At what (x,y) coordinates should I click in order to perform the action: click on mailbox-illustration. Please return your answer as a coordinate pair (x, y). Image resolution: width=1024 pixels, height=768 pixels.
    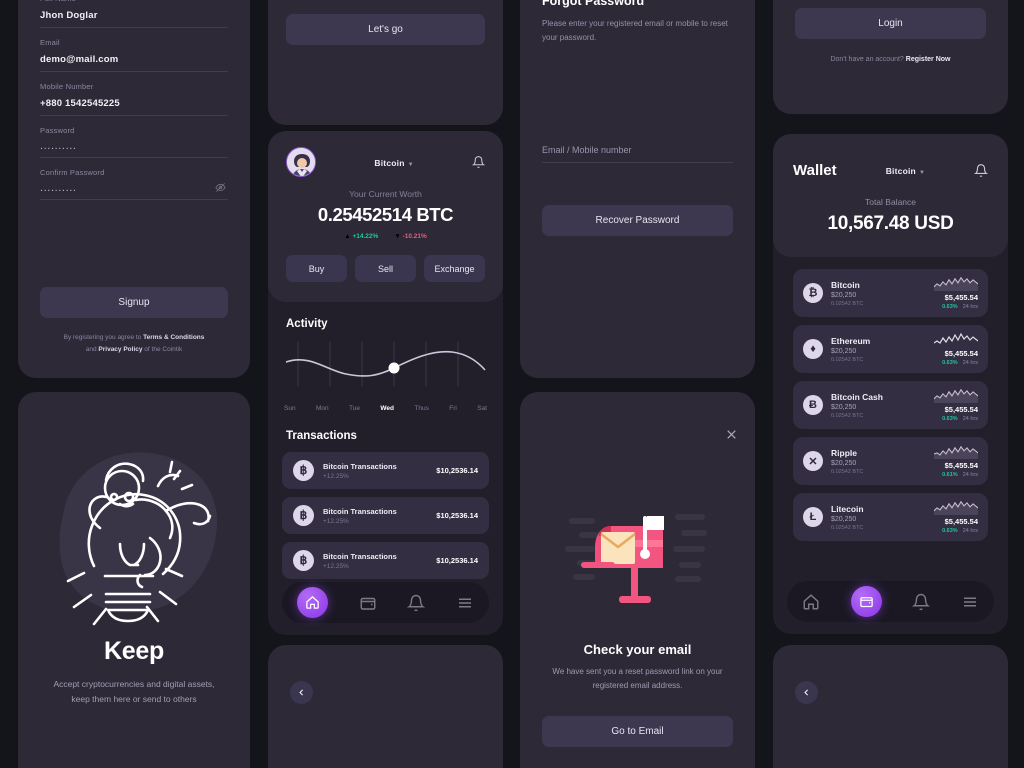
    Looking at the image, I should click on (637, 501).